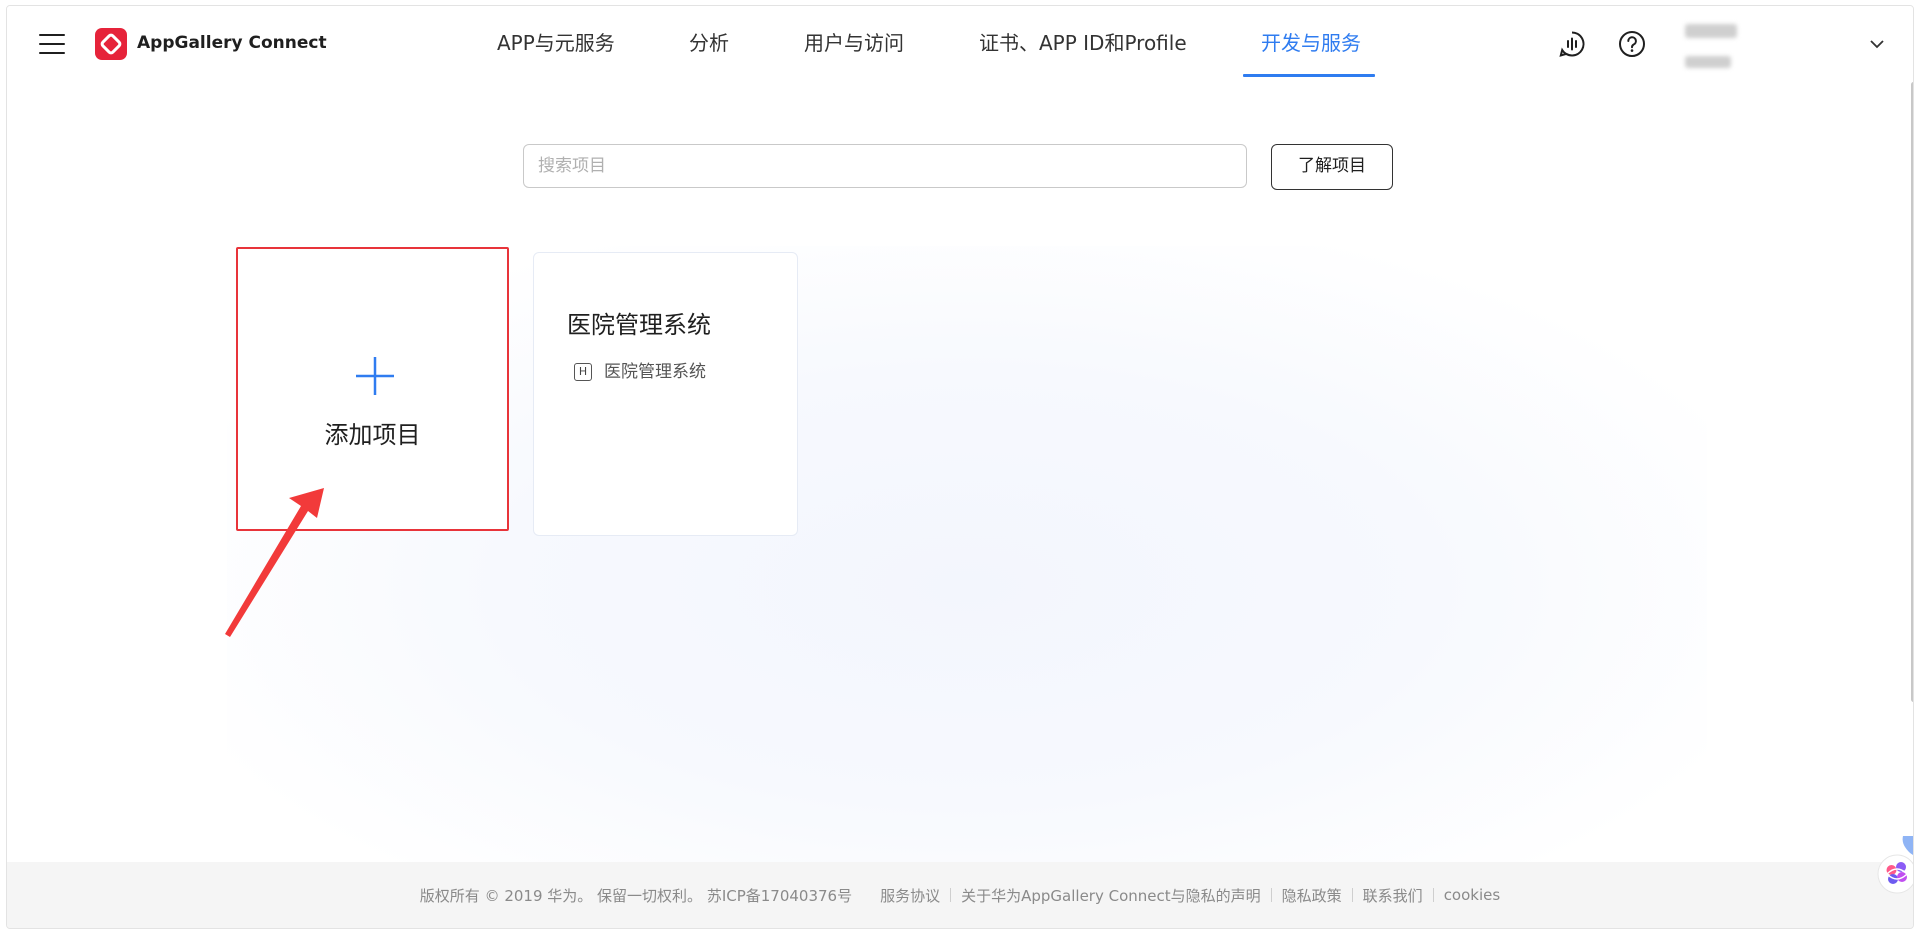 Image resolution: width=1920 pixels, height=934 pixels. I want to click on vertical-scrollbar, so click(1912, 392).